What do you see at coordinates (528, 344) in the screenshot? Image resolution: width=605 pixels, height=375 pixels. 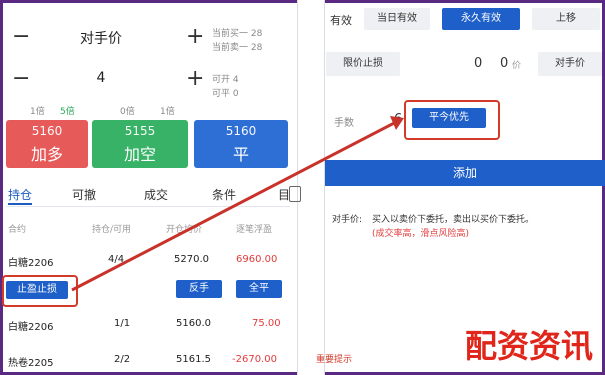 I see `watermark-text: 配资资讯` at bounding box center [528, 344].